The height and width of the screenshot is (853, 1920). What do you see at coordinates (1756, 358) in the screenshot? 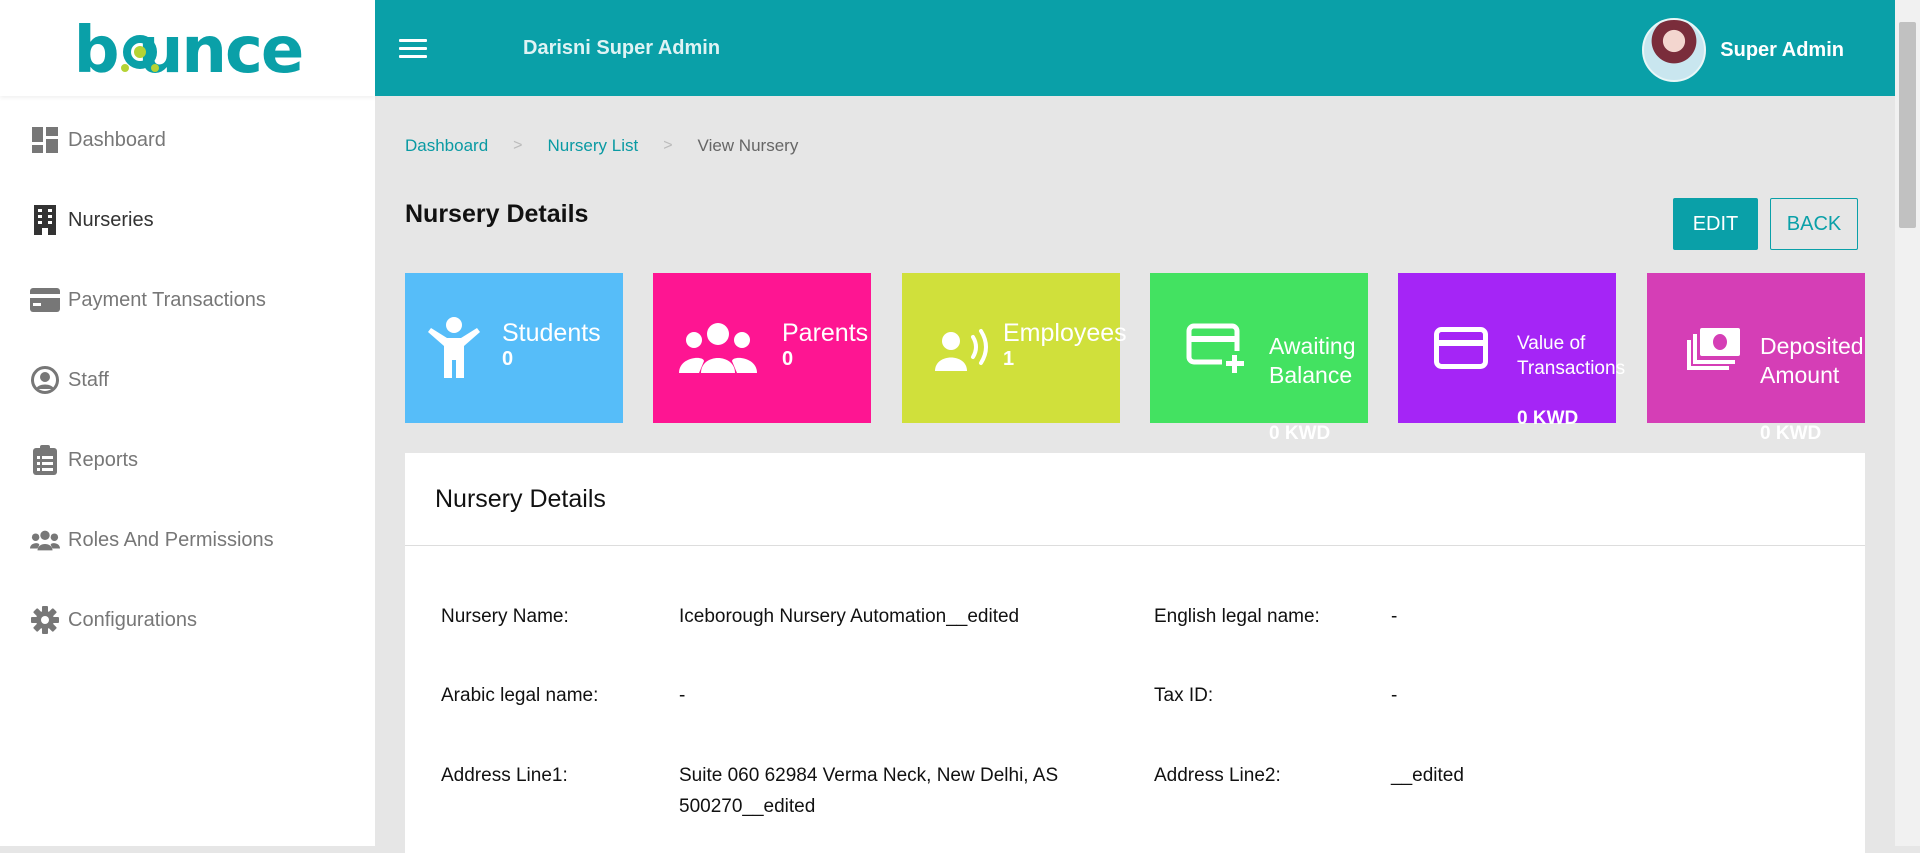
I see `stat-card-deposited-amount: Deposited Amount 0 KWD` at bounding box center [1756, 358].